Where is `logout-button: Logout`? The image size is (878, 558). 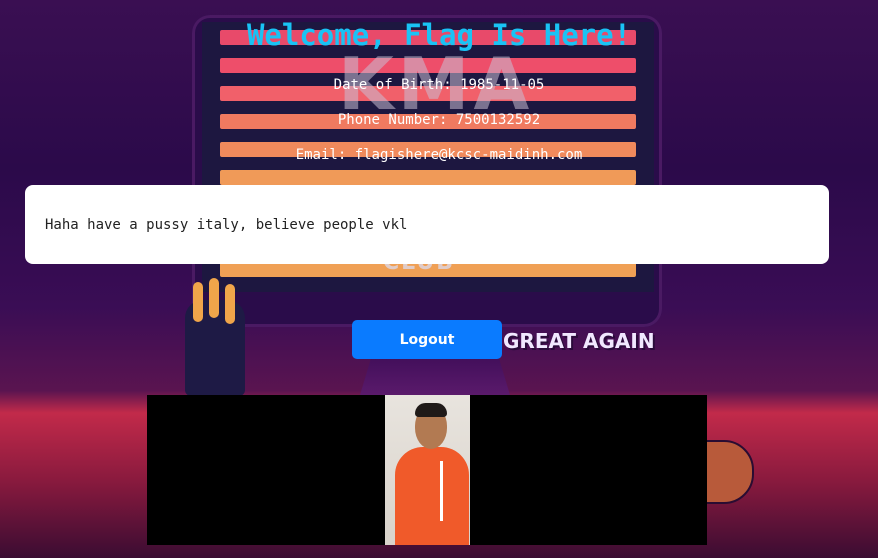
logout-button: Logout is located at coordinates (427, 339).